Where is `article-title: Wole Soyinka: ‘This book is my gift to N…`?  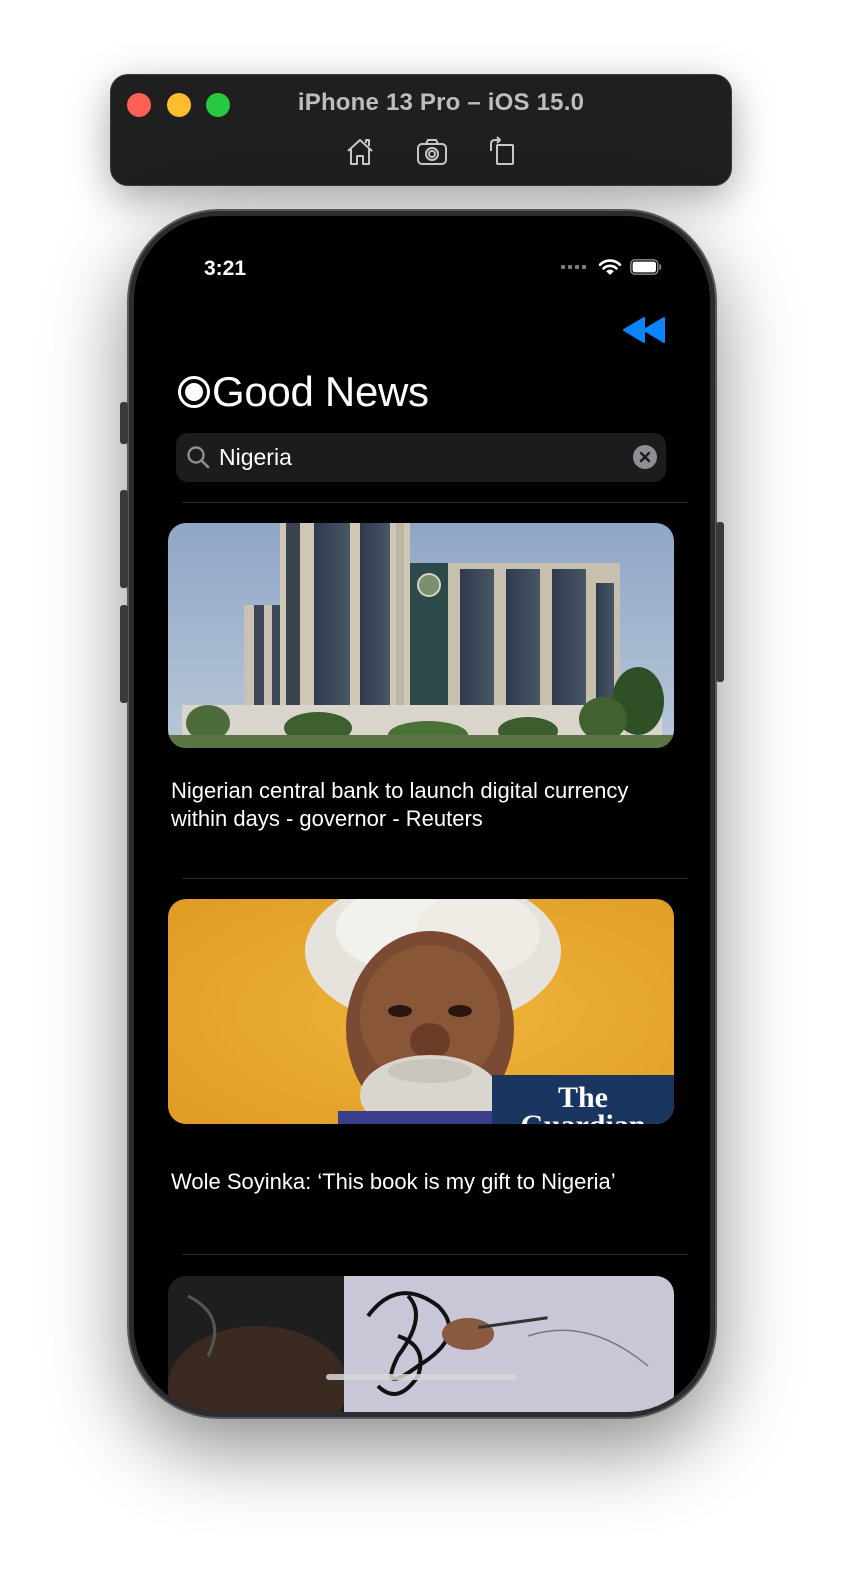 article-title: Wole Soyinka: ‘This book is my gift to N… is located at coordinates (421, 1182).